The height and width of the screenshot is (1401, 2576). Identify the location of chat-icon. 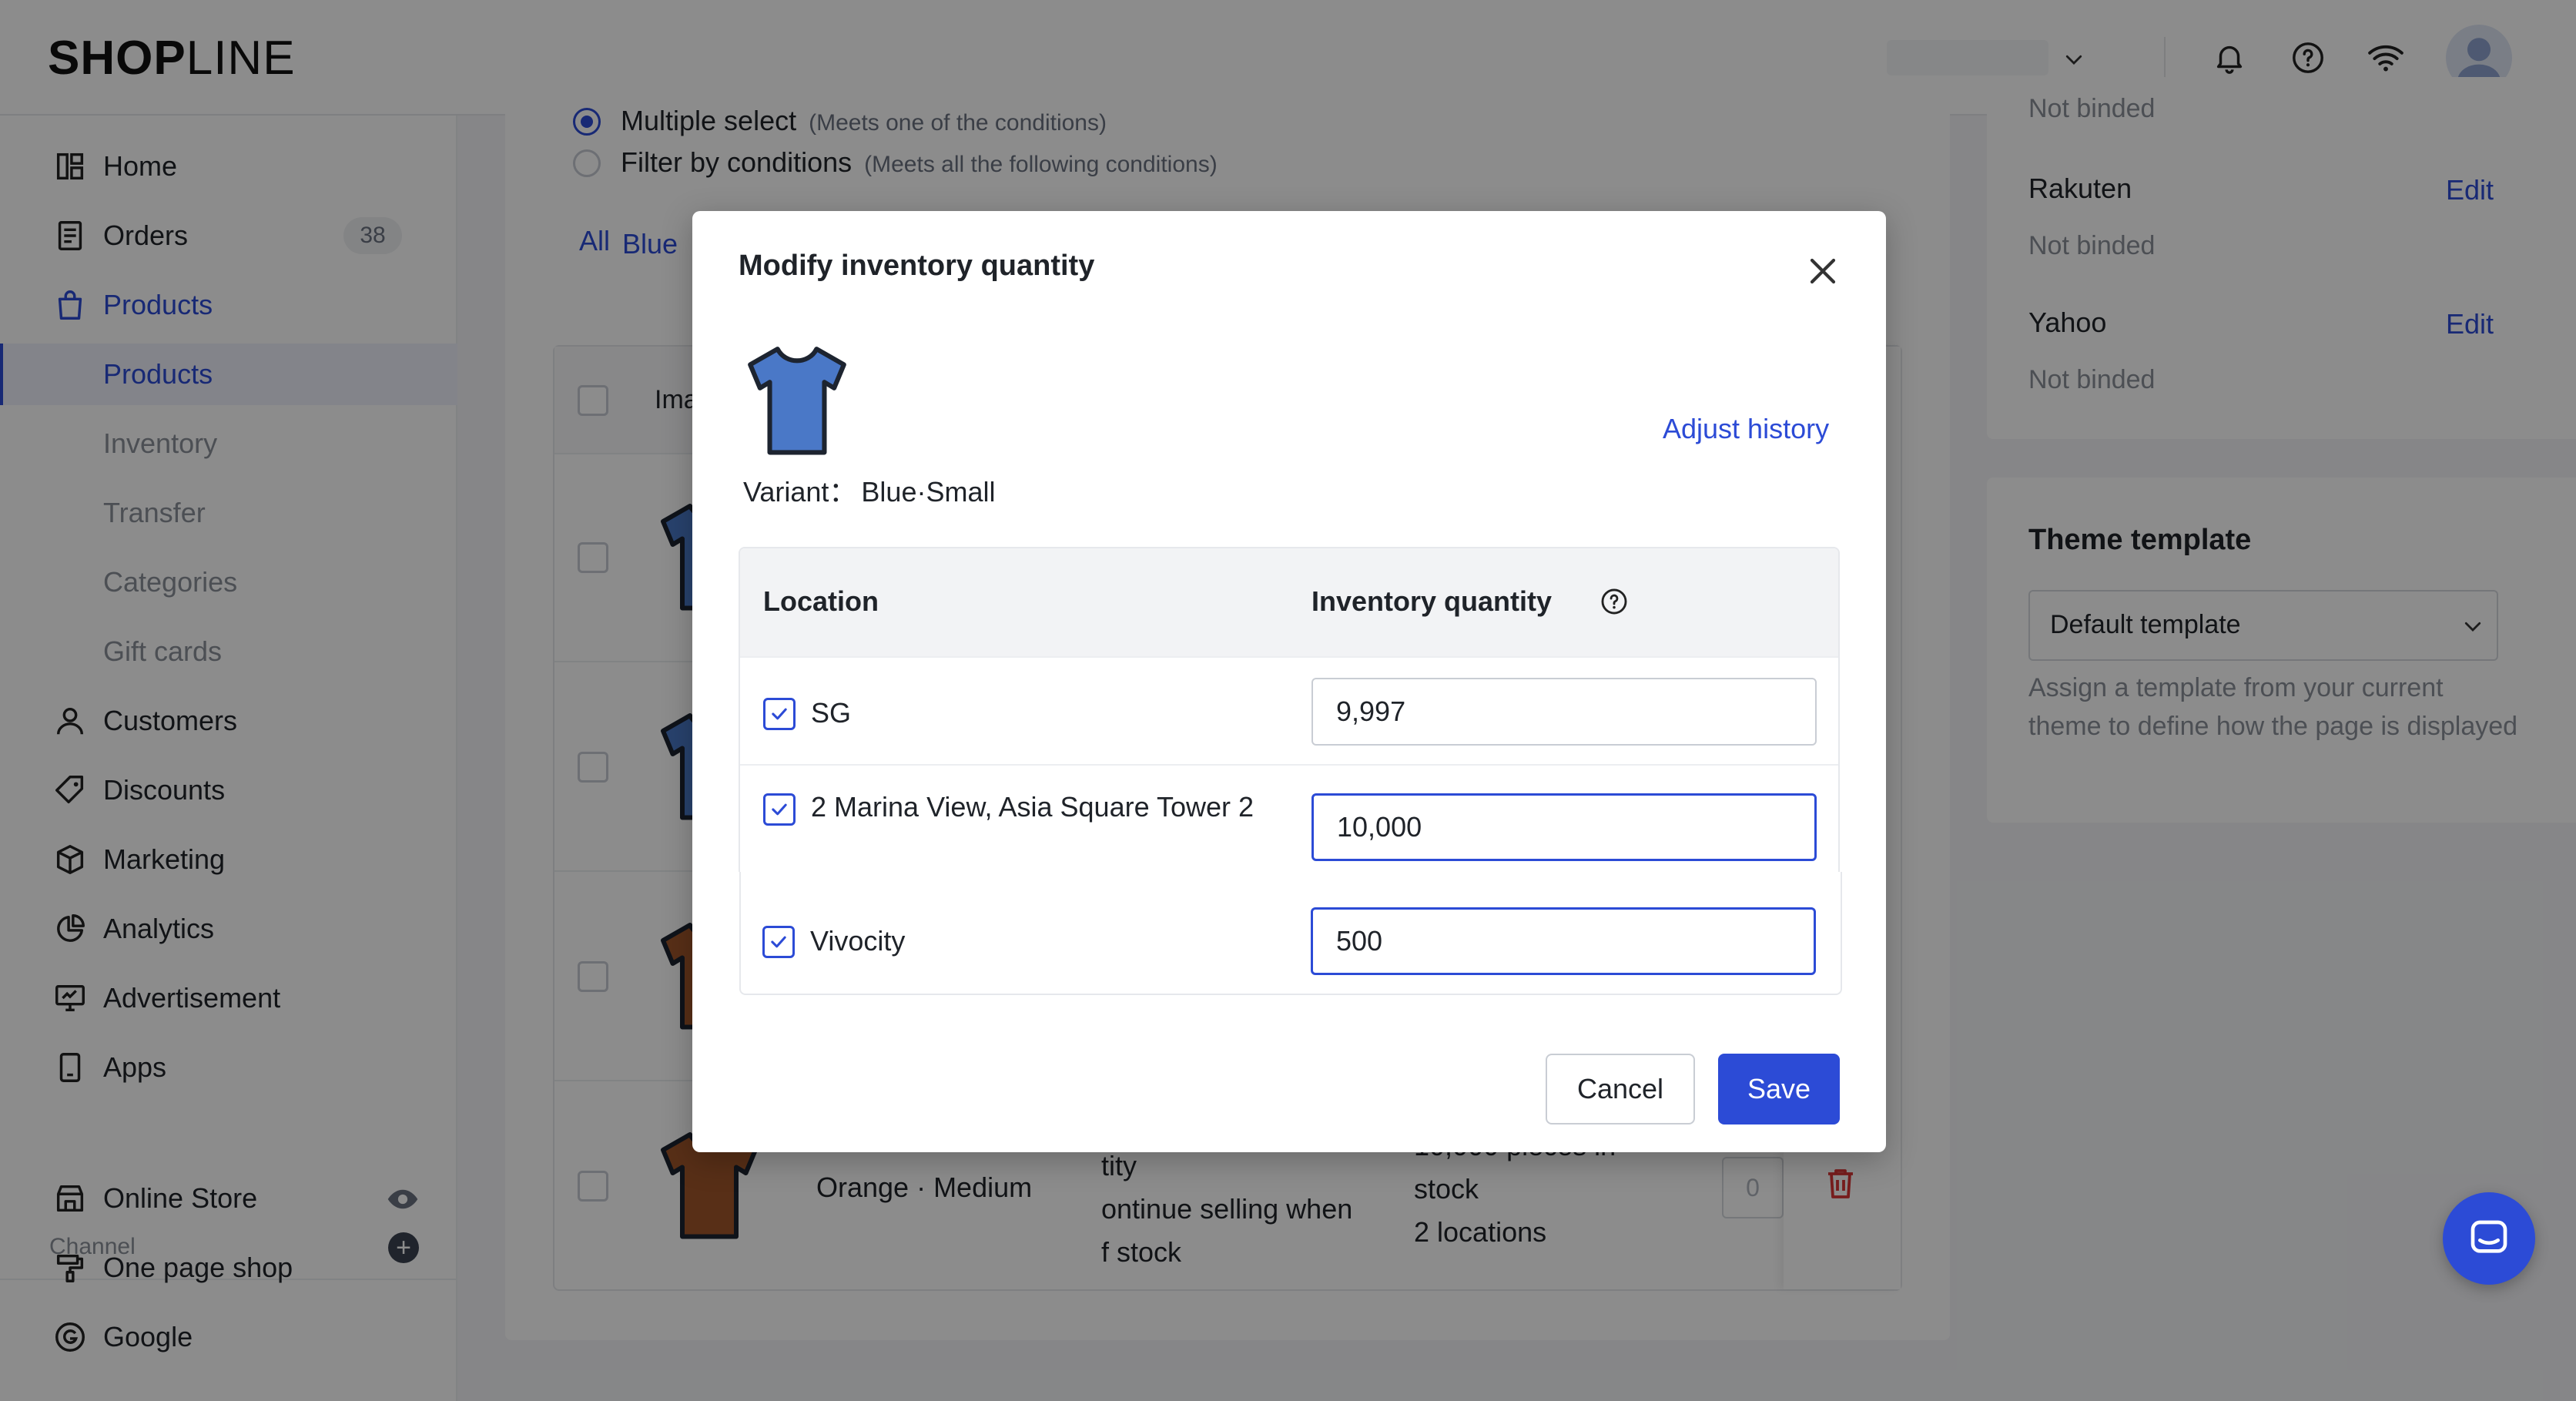
(2488, 1236).